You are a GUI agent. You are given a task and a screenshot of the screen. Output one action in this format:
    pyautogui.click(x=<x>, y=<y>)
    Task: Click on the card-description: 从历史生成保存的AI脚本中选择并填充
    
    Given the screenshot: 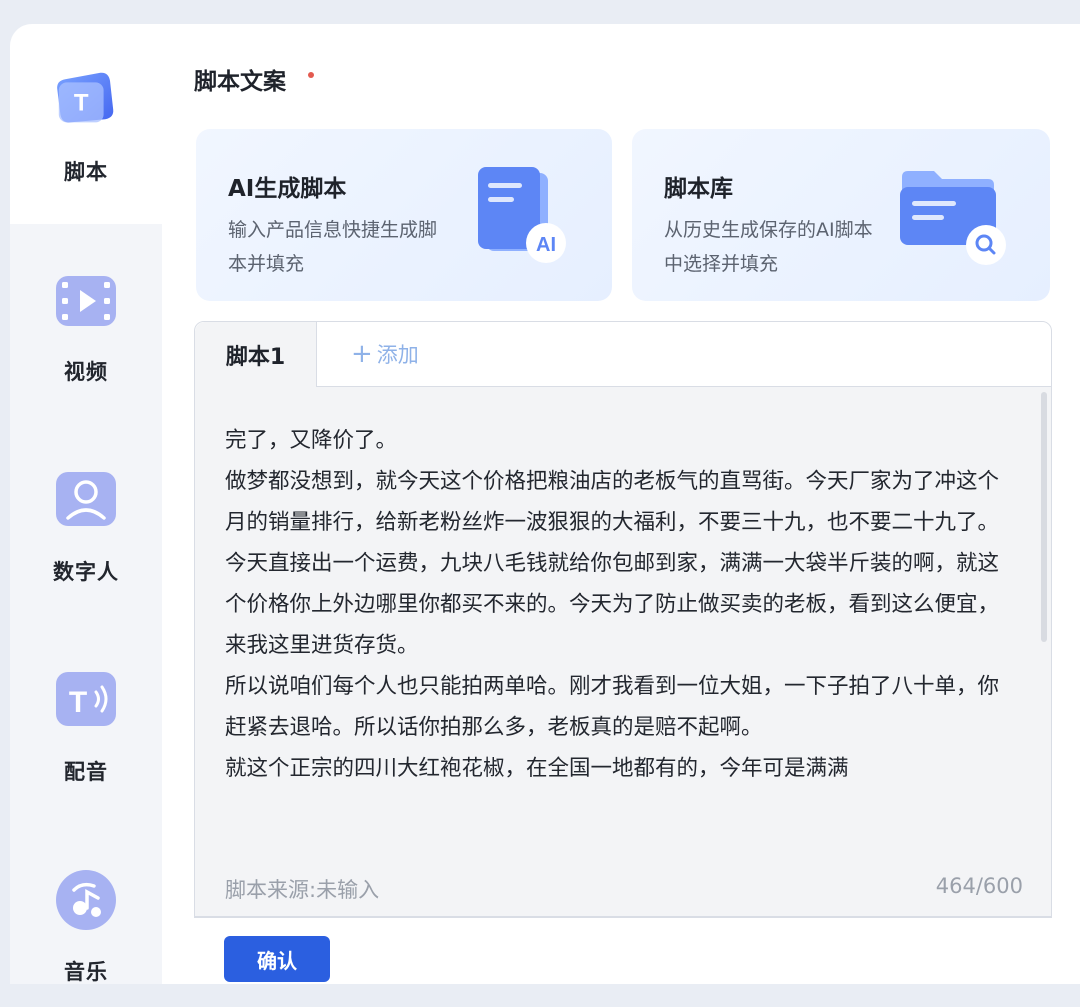 What is the action you would take?
    pyautogui.click(x=768, y=247)
    